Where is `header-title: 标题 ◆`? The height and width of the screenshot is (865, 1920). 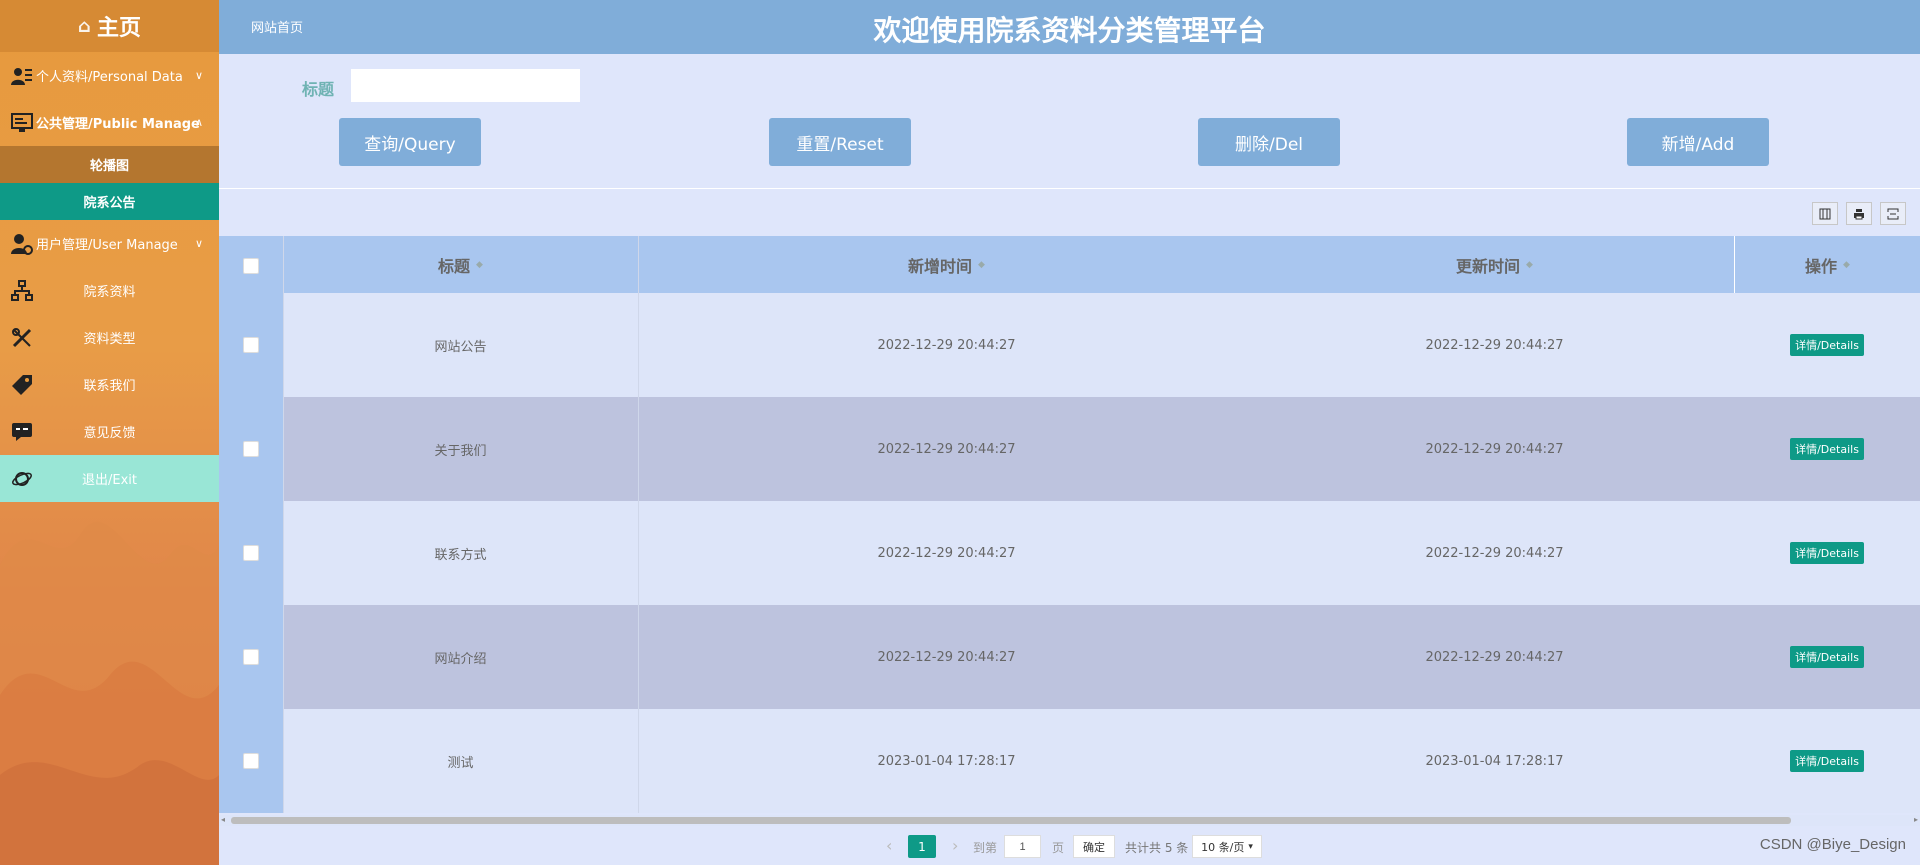
header-title: 标题 ◆ is located at coordinates (460, 264).